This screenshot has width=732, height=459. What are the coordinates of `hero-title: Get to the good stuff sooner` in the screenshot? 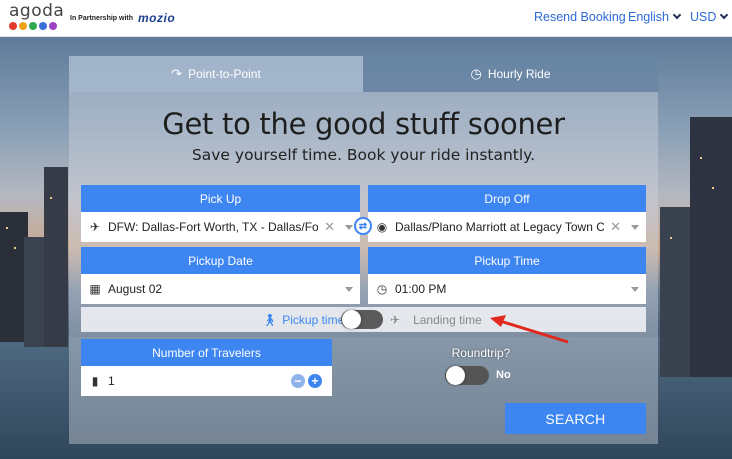 It's located at (363, 124).